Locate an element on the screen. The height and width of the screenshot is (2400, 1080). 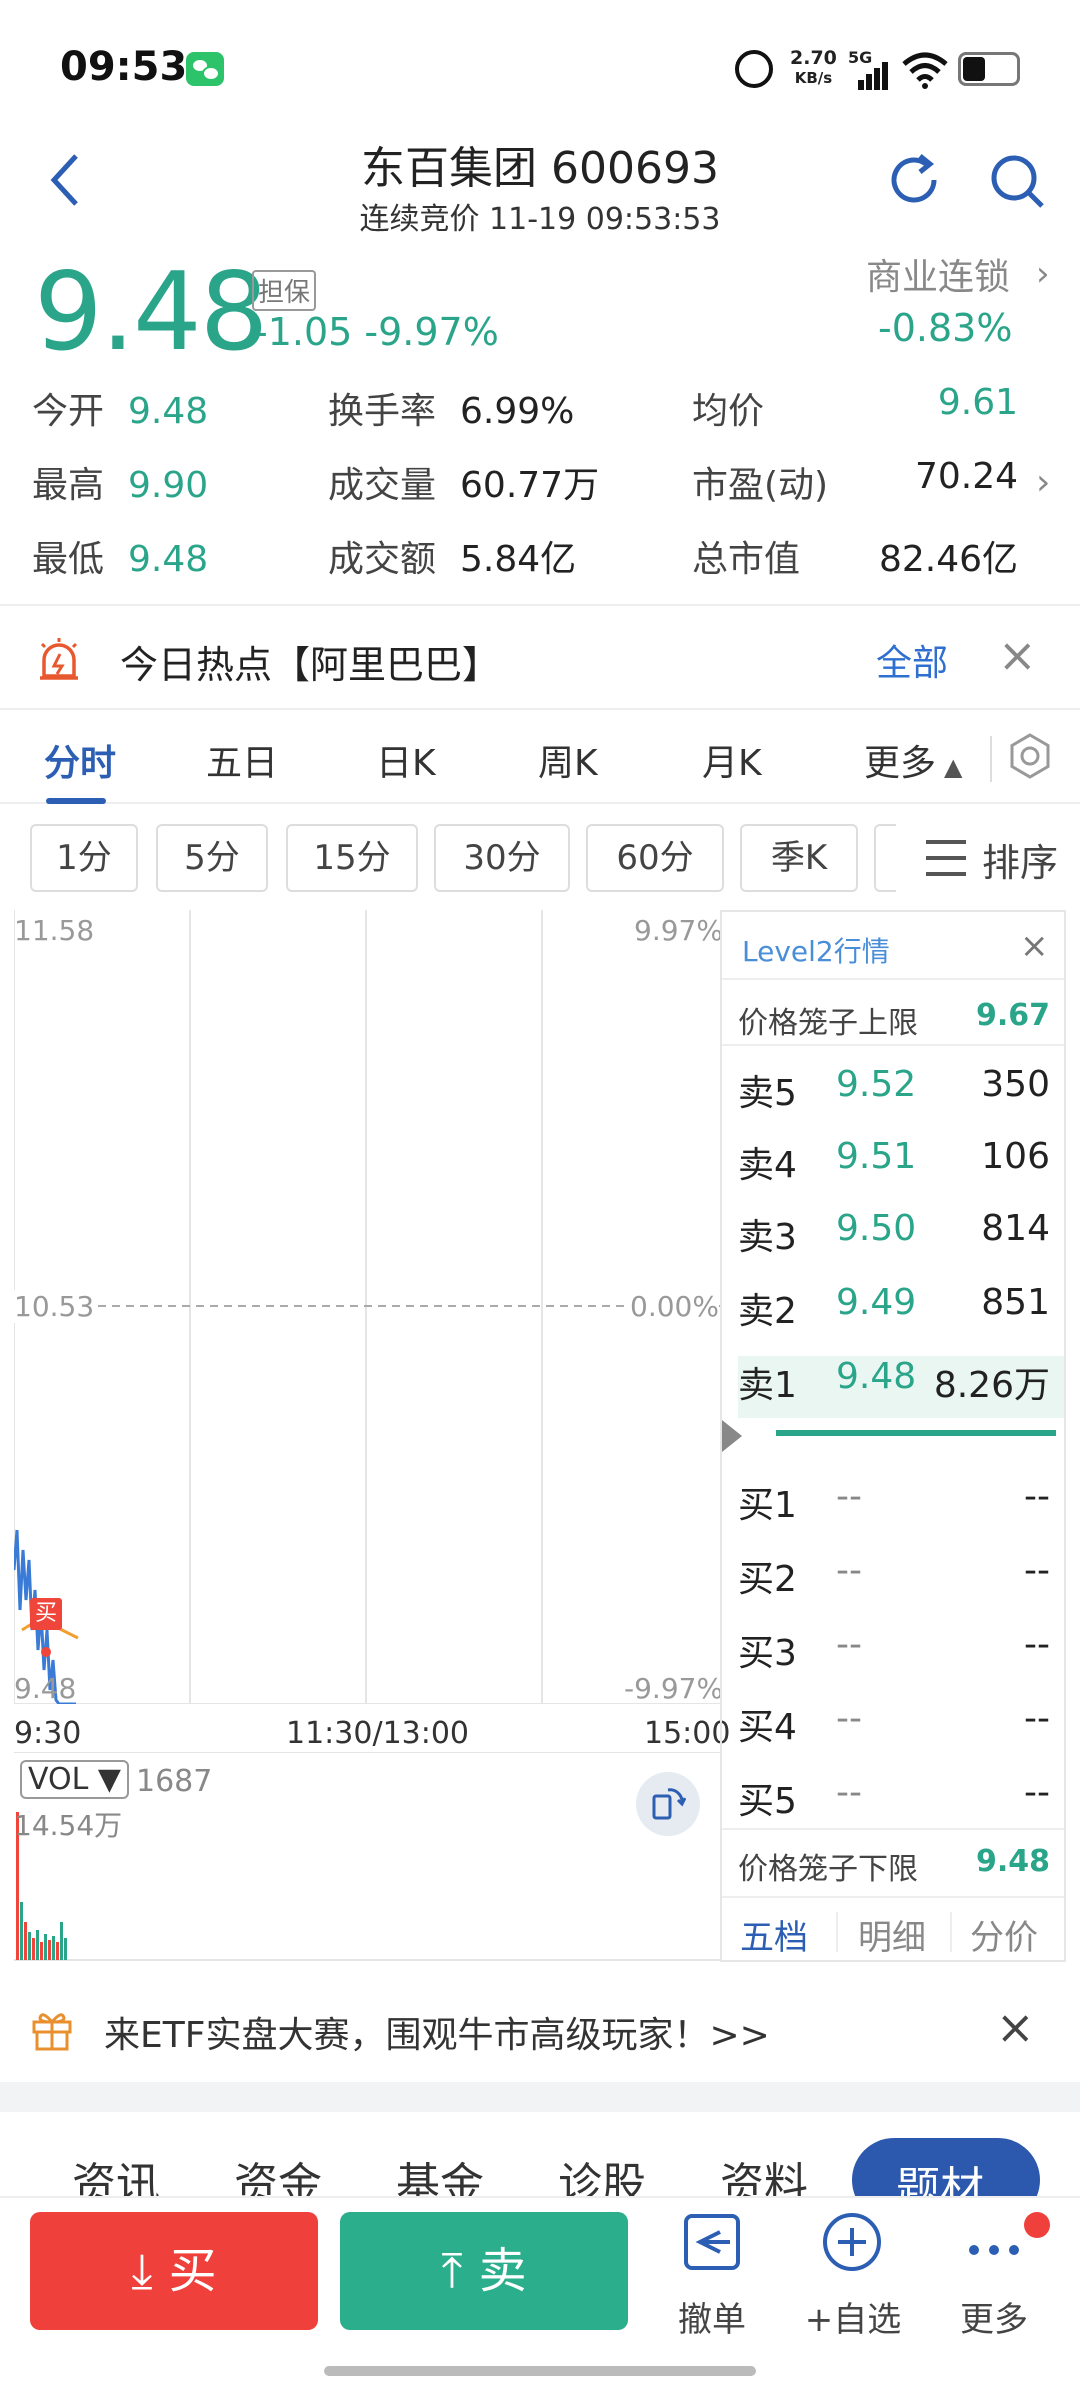
order-book-title: Level2行情 is located at coordinates (816, 950).